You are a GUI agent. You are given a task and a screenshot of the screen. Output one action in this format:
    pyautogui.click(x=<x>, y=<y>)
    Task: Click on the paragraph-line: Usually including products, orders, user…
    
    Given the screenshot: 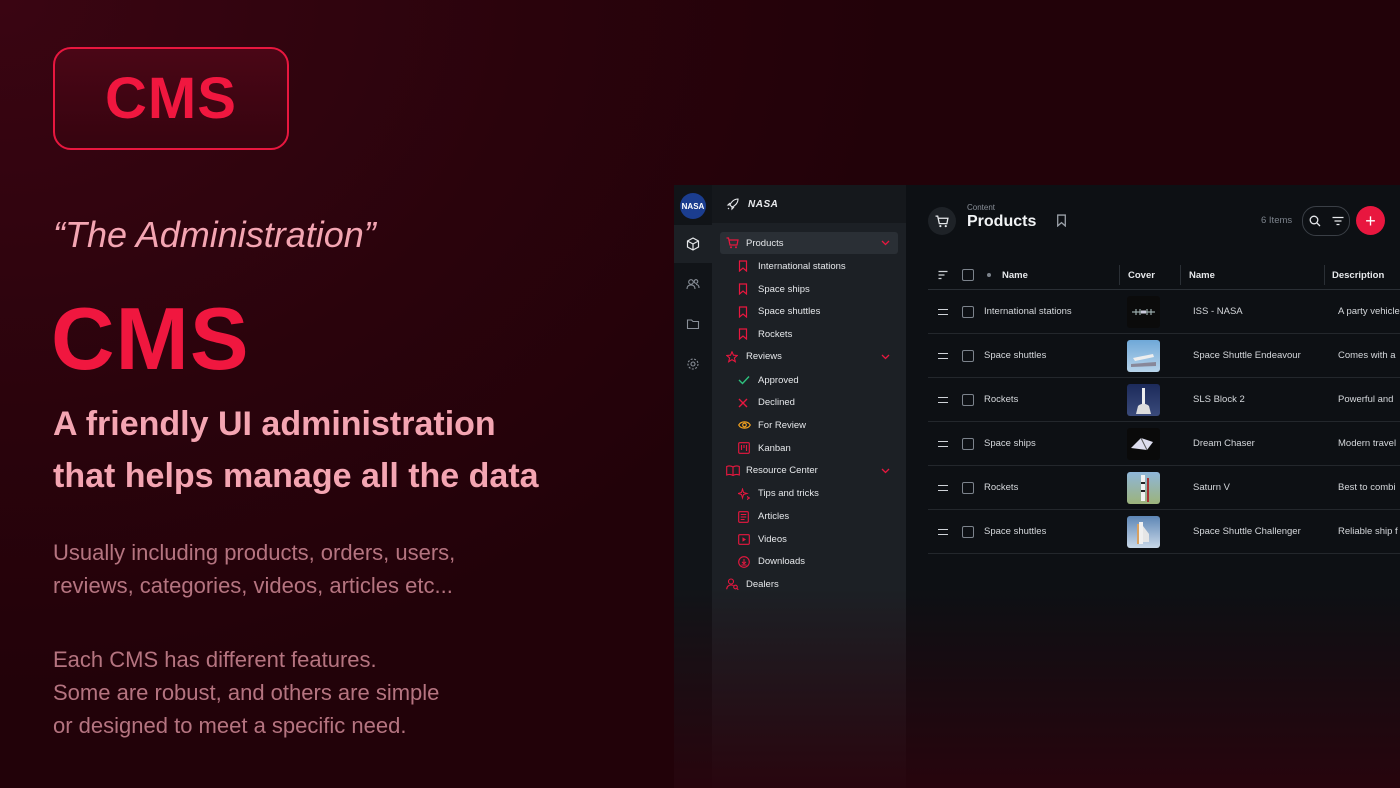 What is the action you would take?
    pyautogui.click(x=254, y=552)
    